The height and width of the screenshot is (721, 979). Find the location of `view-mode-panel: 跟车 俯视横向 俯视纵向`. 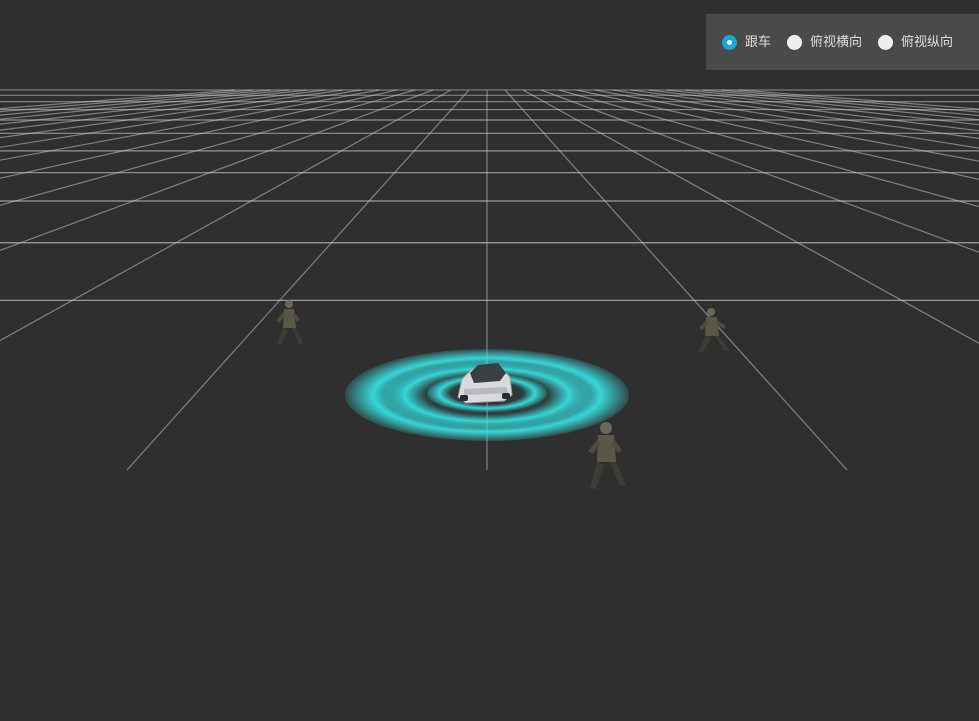

view-mode-panel: 跟车 俯视横向 俯视纵向 is located at coordinates (842, 42).